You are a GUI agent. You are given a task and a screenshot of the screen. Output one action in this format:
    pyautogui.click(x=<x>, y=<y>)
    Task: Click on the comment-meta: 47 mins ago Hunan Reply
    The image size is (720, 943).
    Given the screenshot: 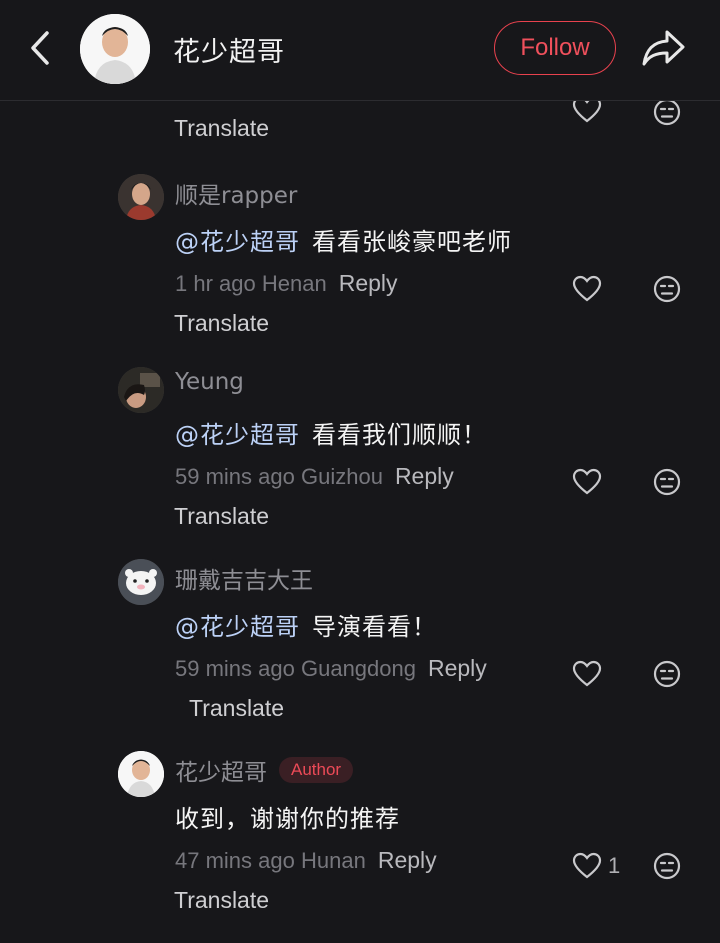 What is the action you would take?
    pyautogui.click(x=306, y=860)
    